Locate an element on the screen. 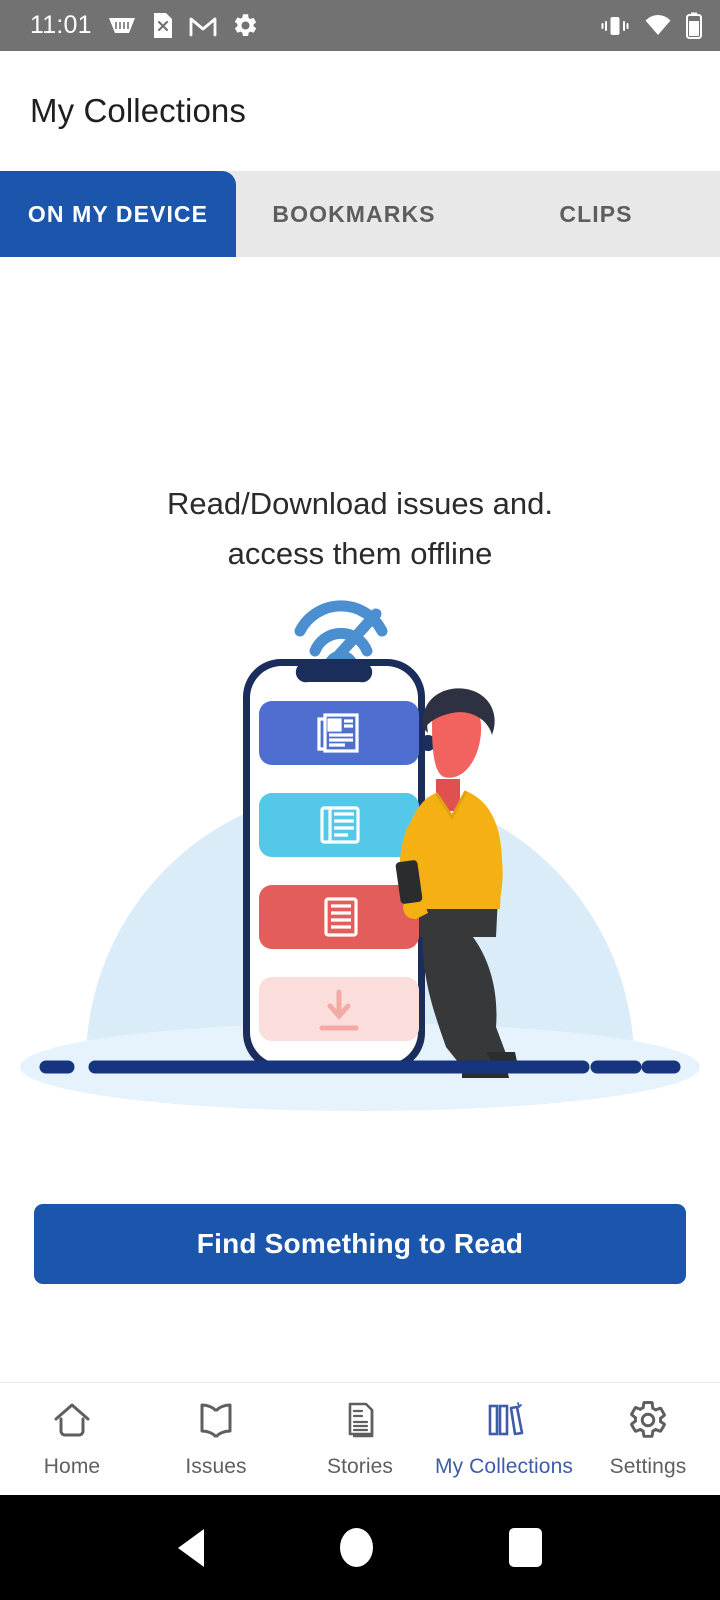  circle-home-icon is located at coordinates (356, 1547).